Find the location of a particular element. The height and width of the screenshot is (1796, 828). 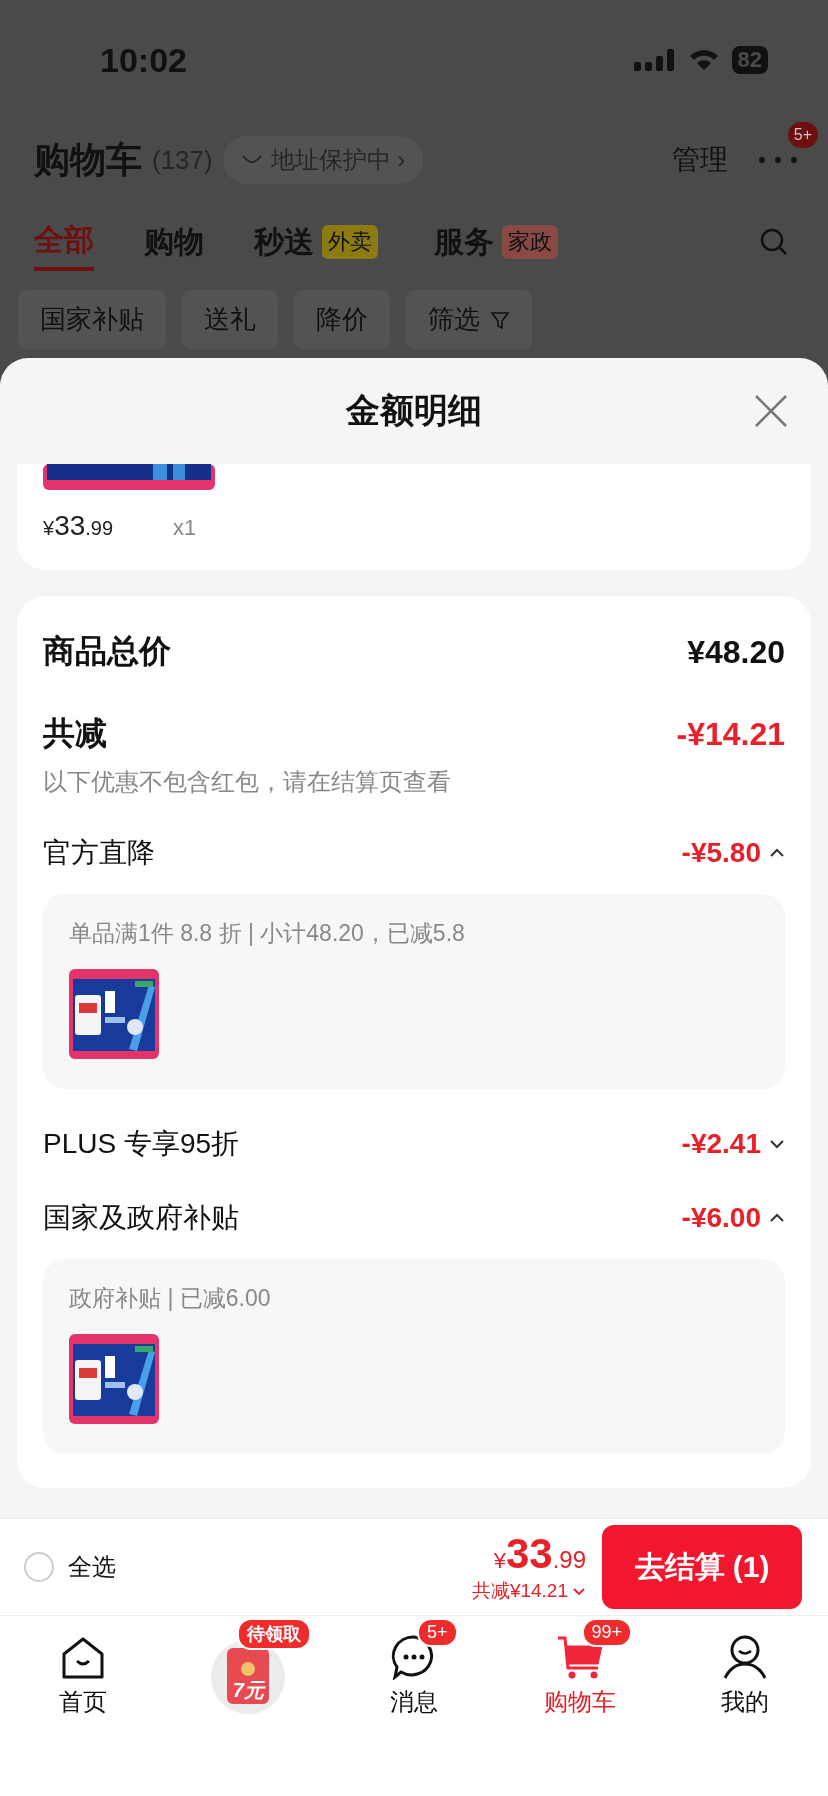

tab-tag: 外卖 is located at coordinates (350, 242).